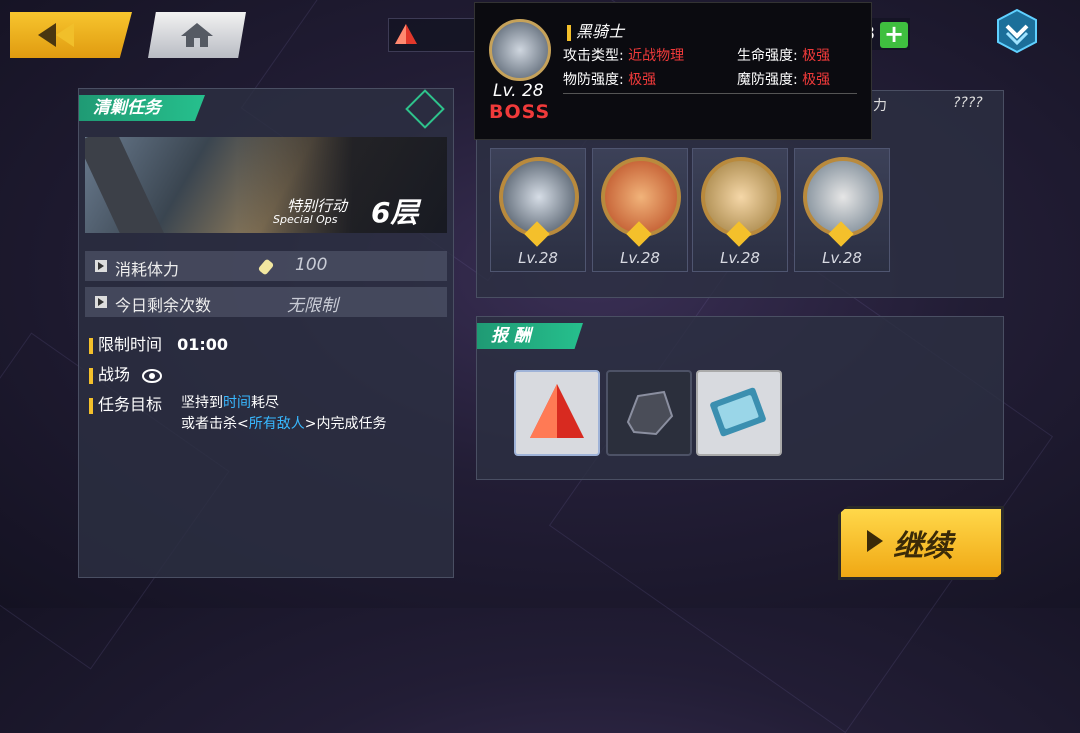  I want to click on reward-tag: 报 酬, so click(530, 336).